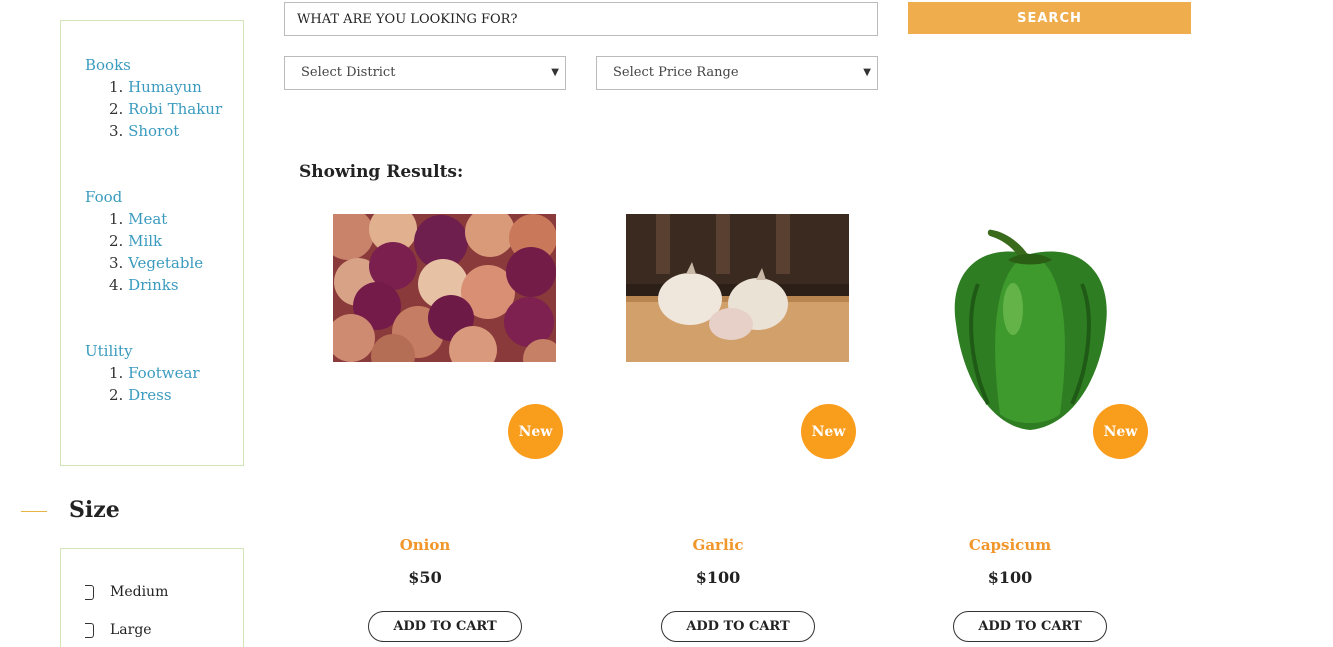  I want to click on product-price: $50, so click(425, 577).